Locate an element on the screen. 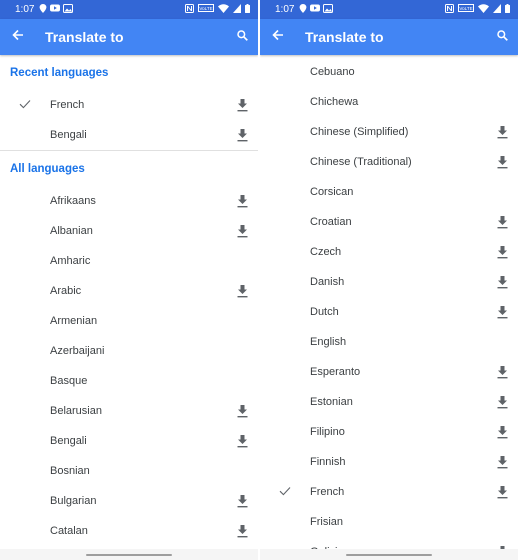  search-icon is located at coordinates (242, 37).